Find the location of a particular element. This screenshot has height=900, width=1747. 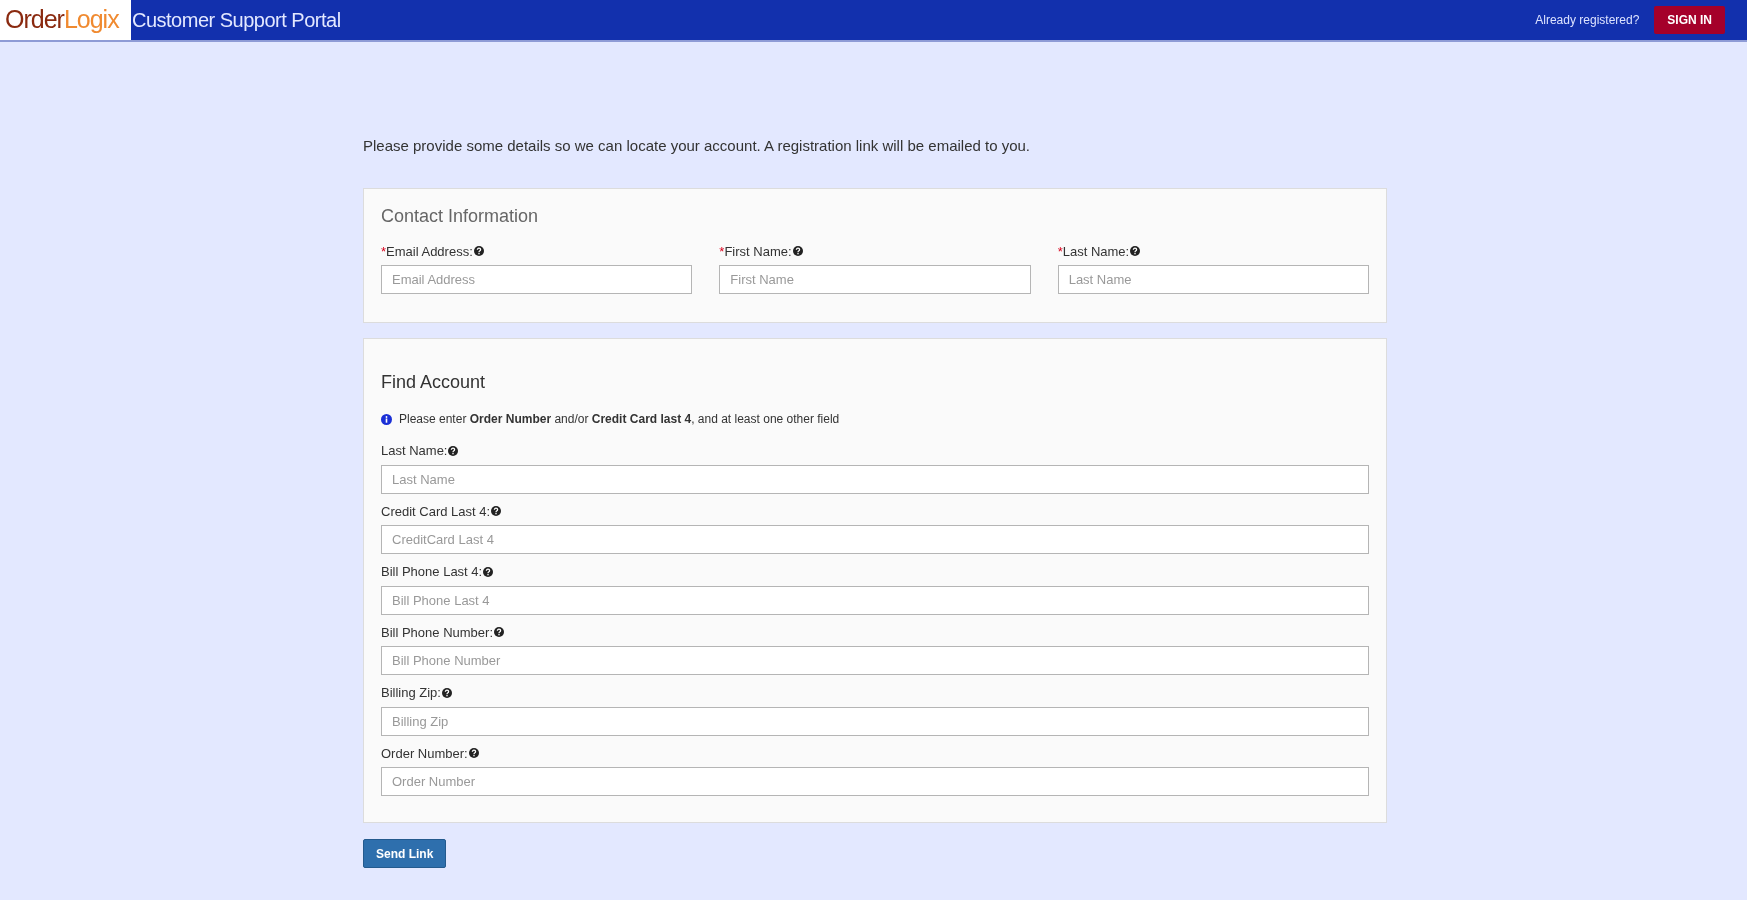

section-title: Find Account is located at coordinates (434, 382).